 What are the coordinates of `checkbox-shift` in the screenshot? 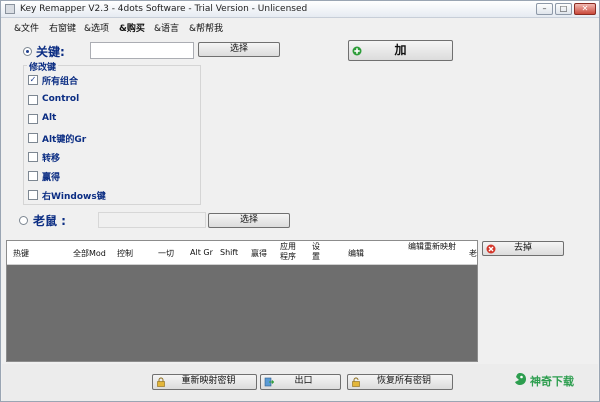 It's located at (33, 157).